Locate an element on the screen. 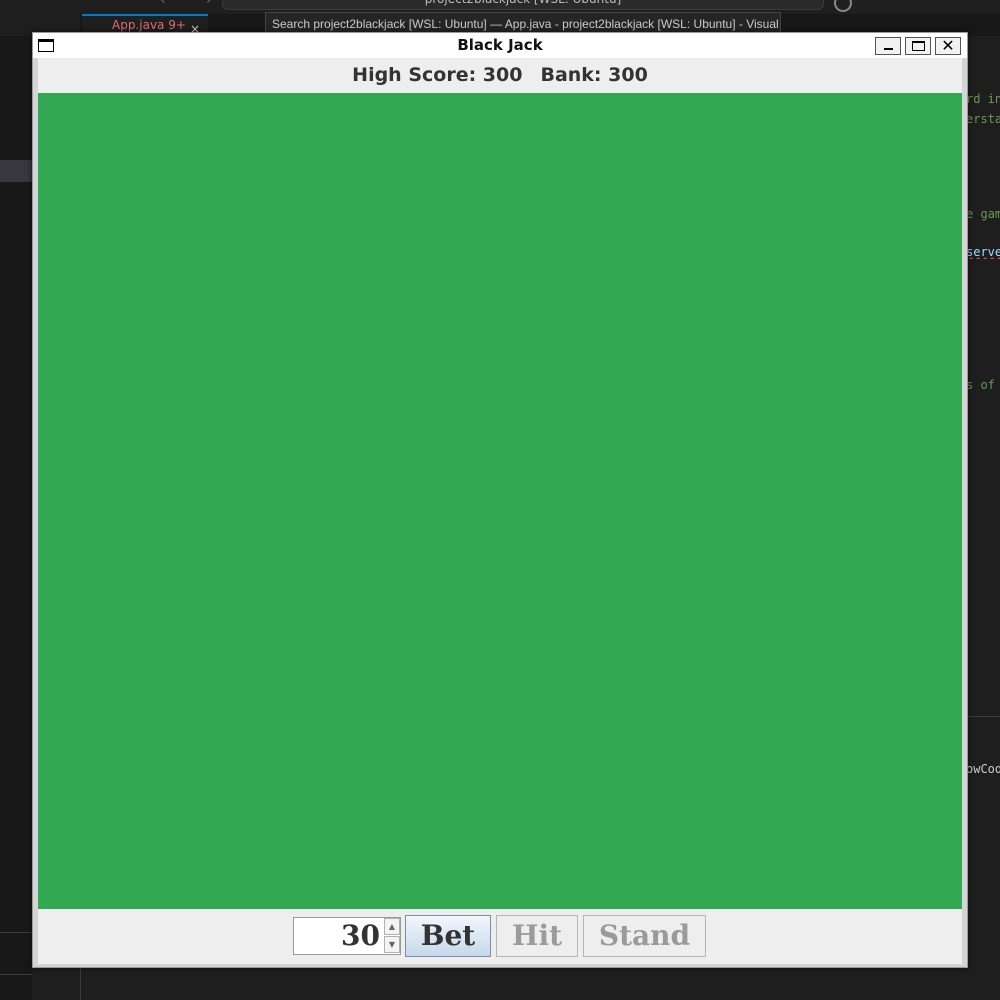 The height and width of the screenshot is (1000, 1000). maximize-icon is located at coordinates (918, 46).